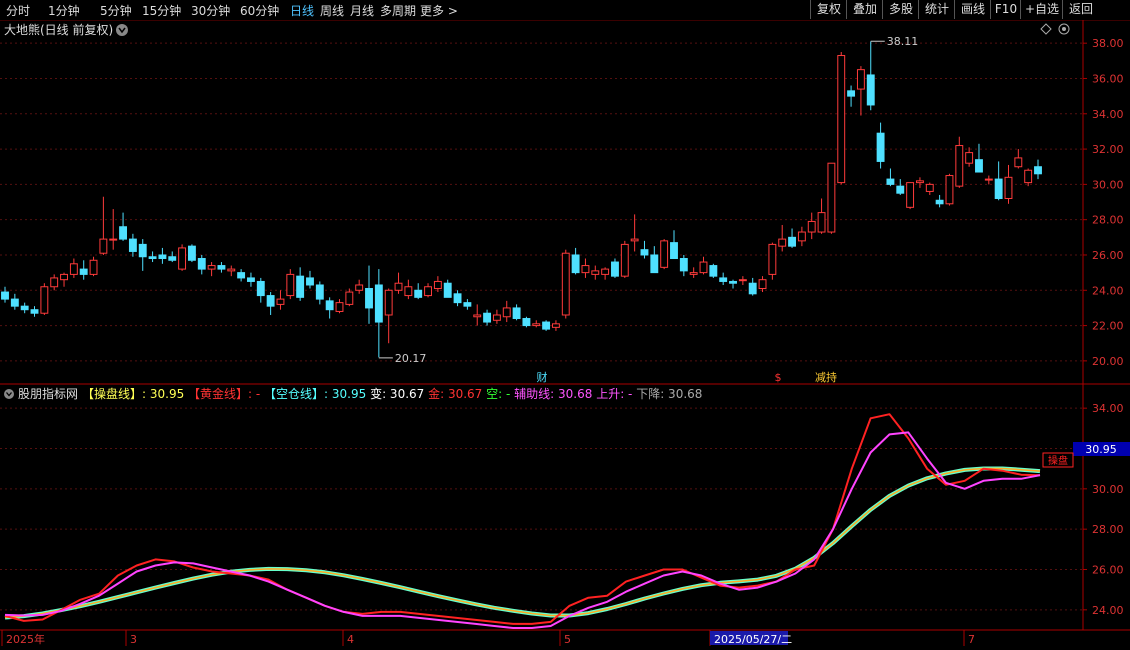 This screenshot has height=650, width=1130. What do you see at coordinates (972, 9) in the screenshot?
I see `draw-line-button: 画线` at bounding box center [972, 9].